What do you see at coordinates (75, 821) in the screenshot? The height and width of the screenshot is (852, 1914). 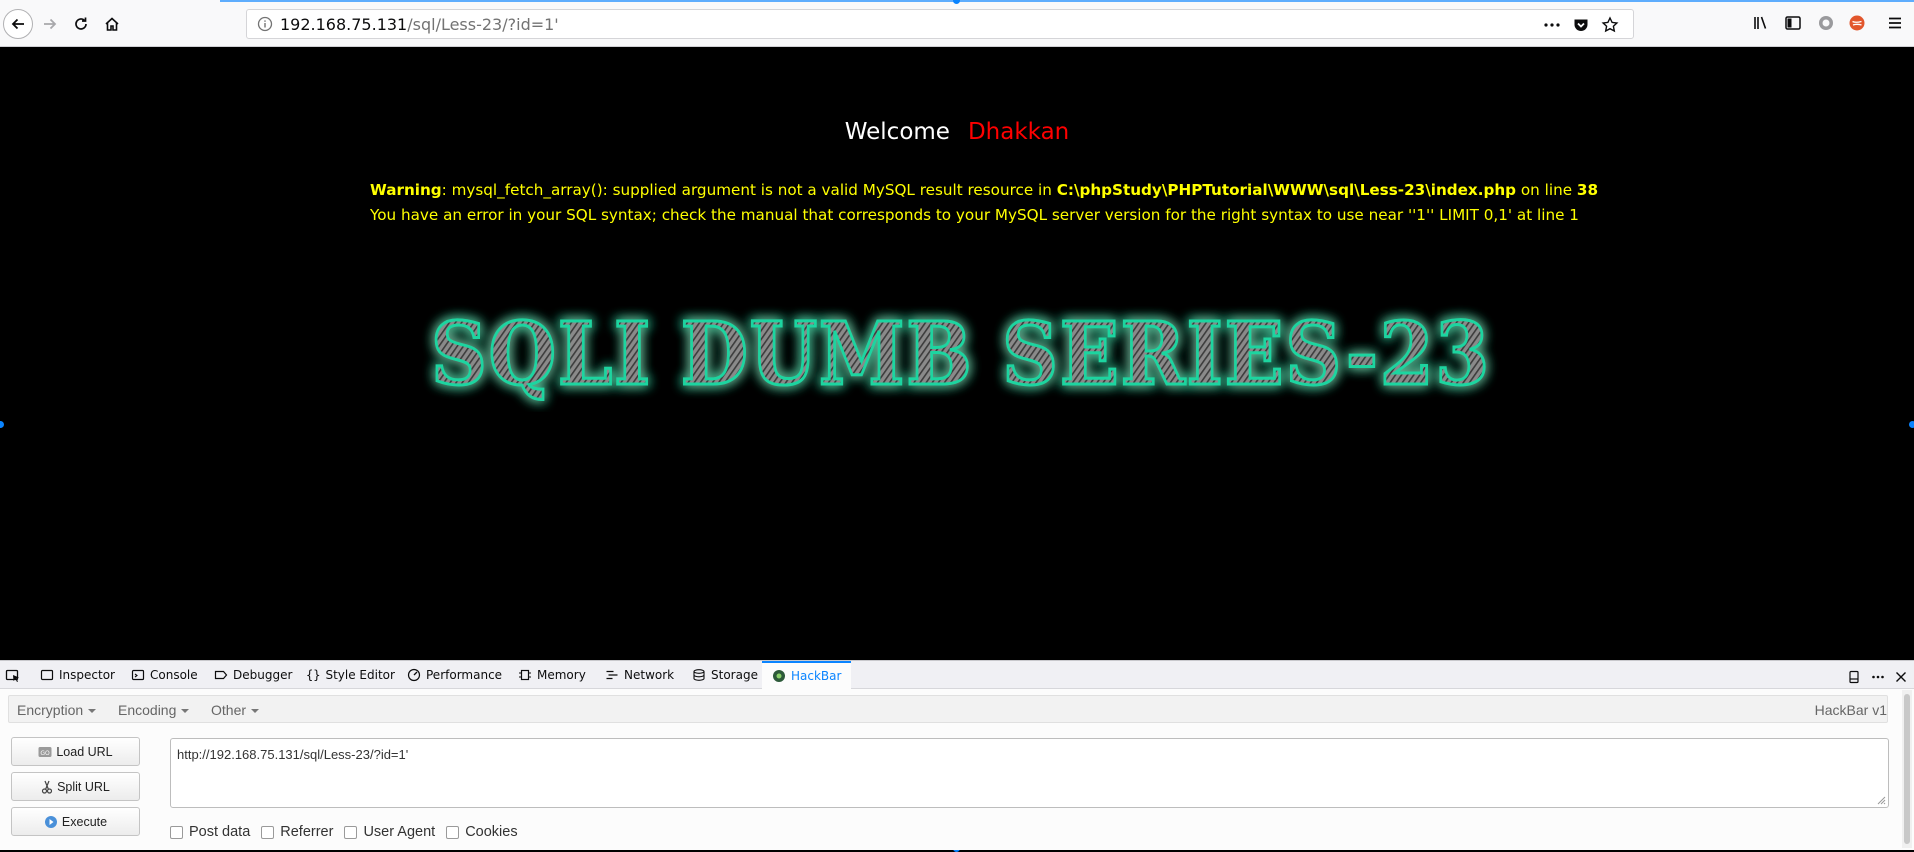 I see `execute-button: Execute` at bounding box center [75, 821].